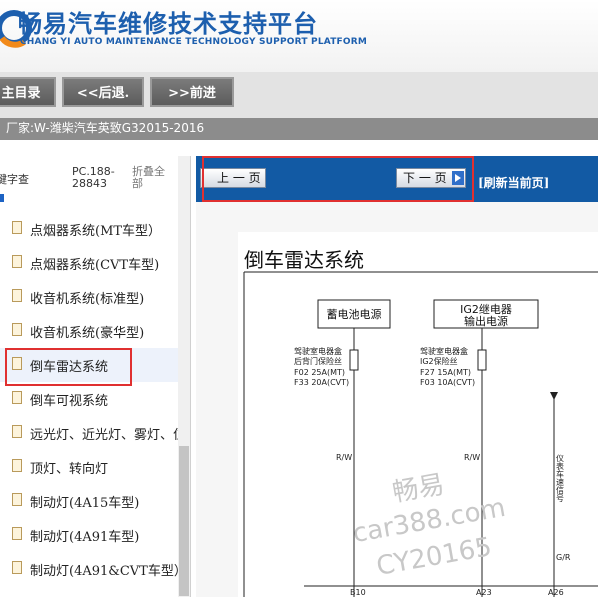  I want to click on tree-item-lights: 远光灯、近光灯、雾灯、位置灯, so click(89, 433).